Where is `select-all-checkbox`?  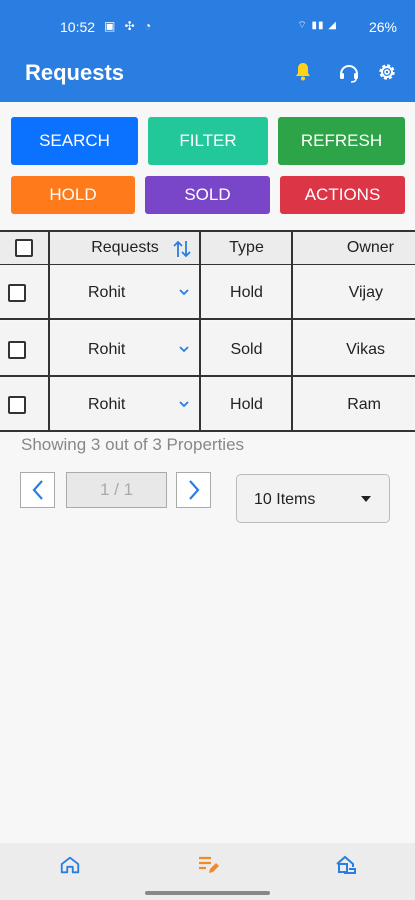 select-all-checkbox is located at coordinates (24, 248).